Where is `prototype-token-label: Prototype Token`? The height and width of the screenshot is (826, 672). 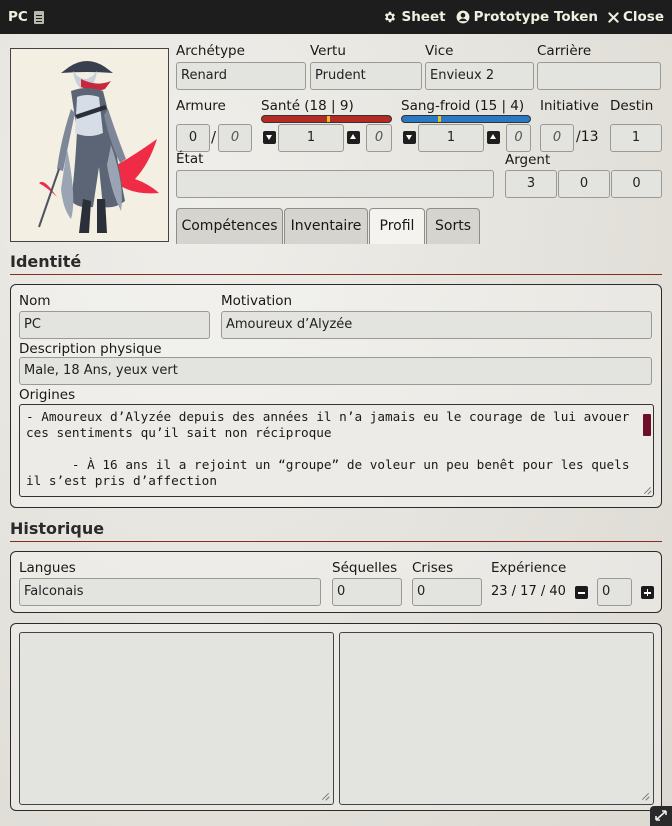
prototype-token-label: Prototype Token is located at coordinates (535, 17).